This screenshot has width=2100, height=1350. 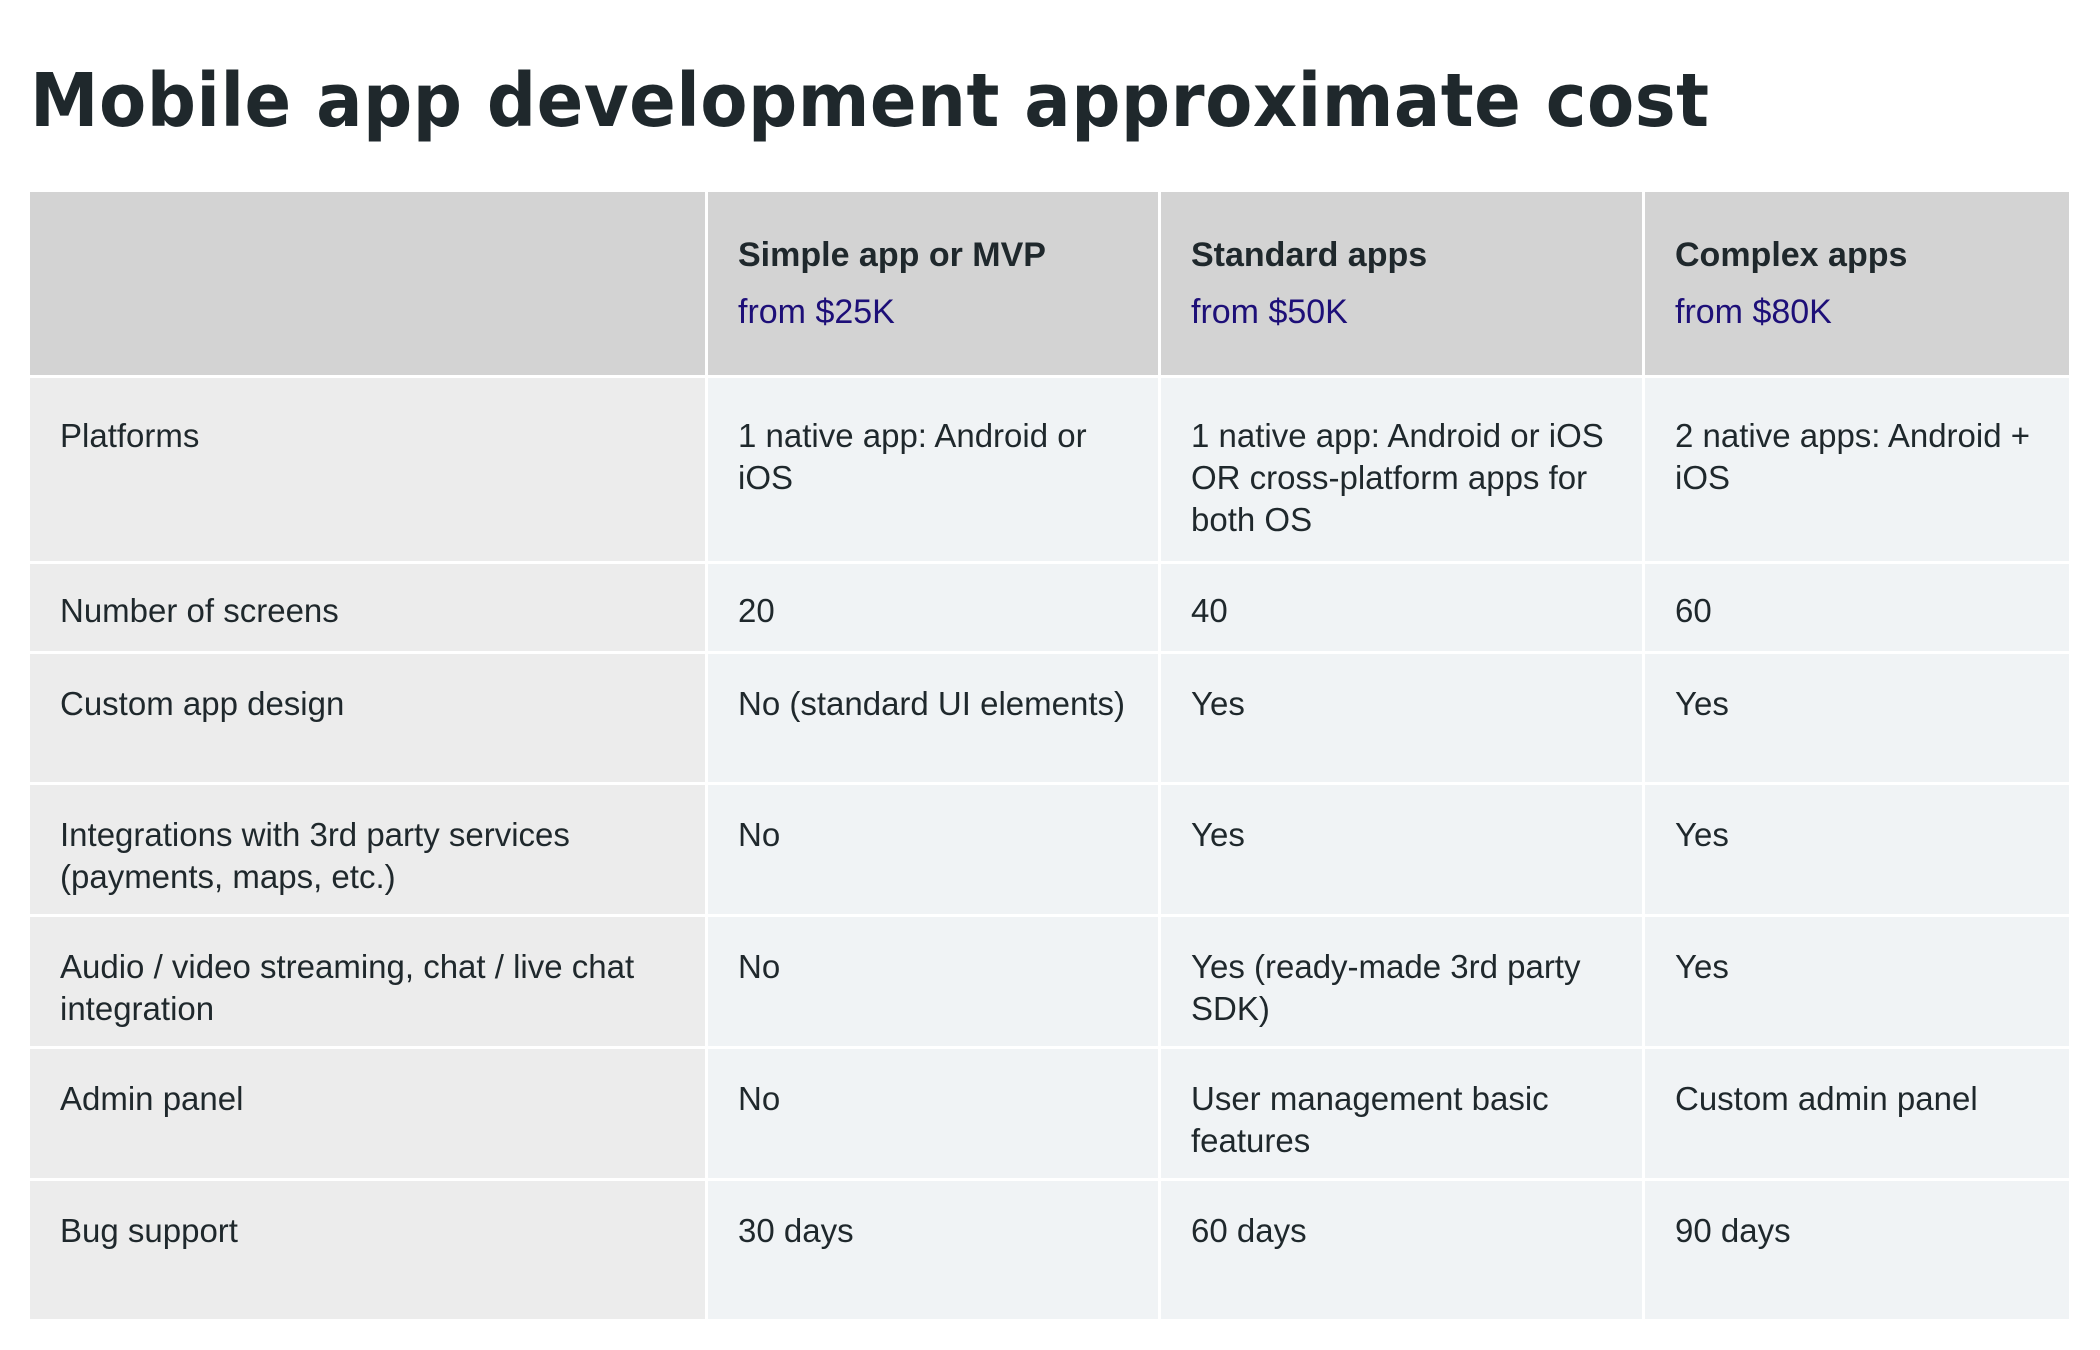 I want to click on header-plan-complex: Complex apps from $80K, so click(x=1855, y=285).